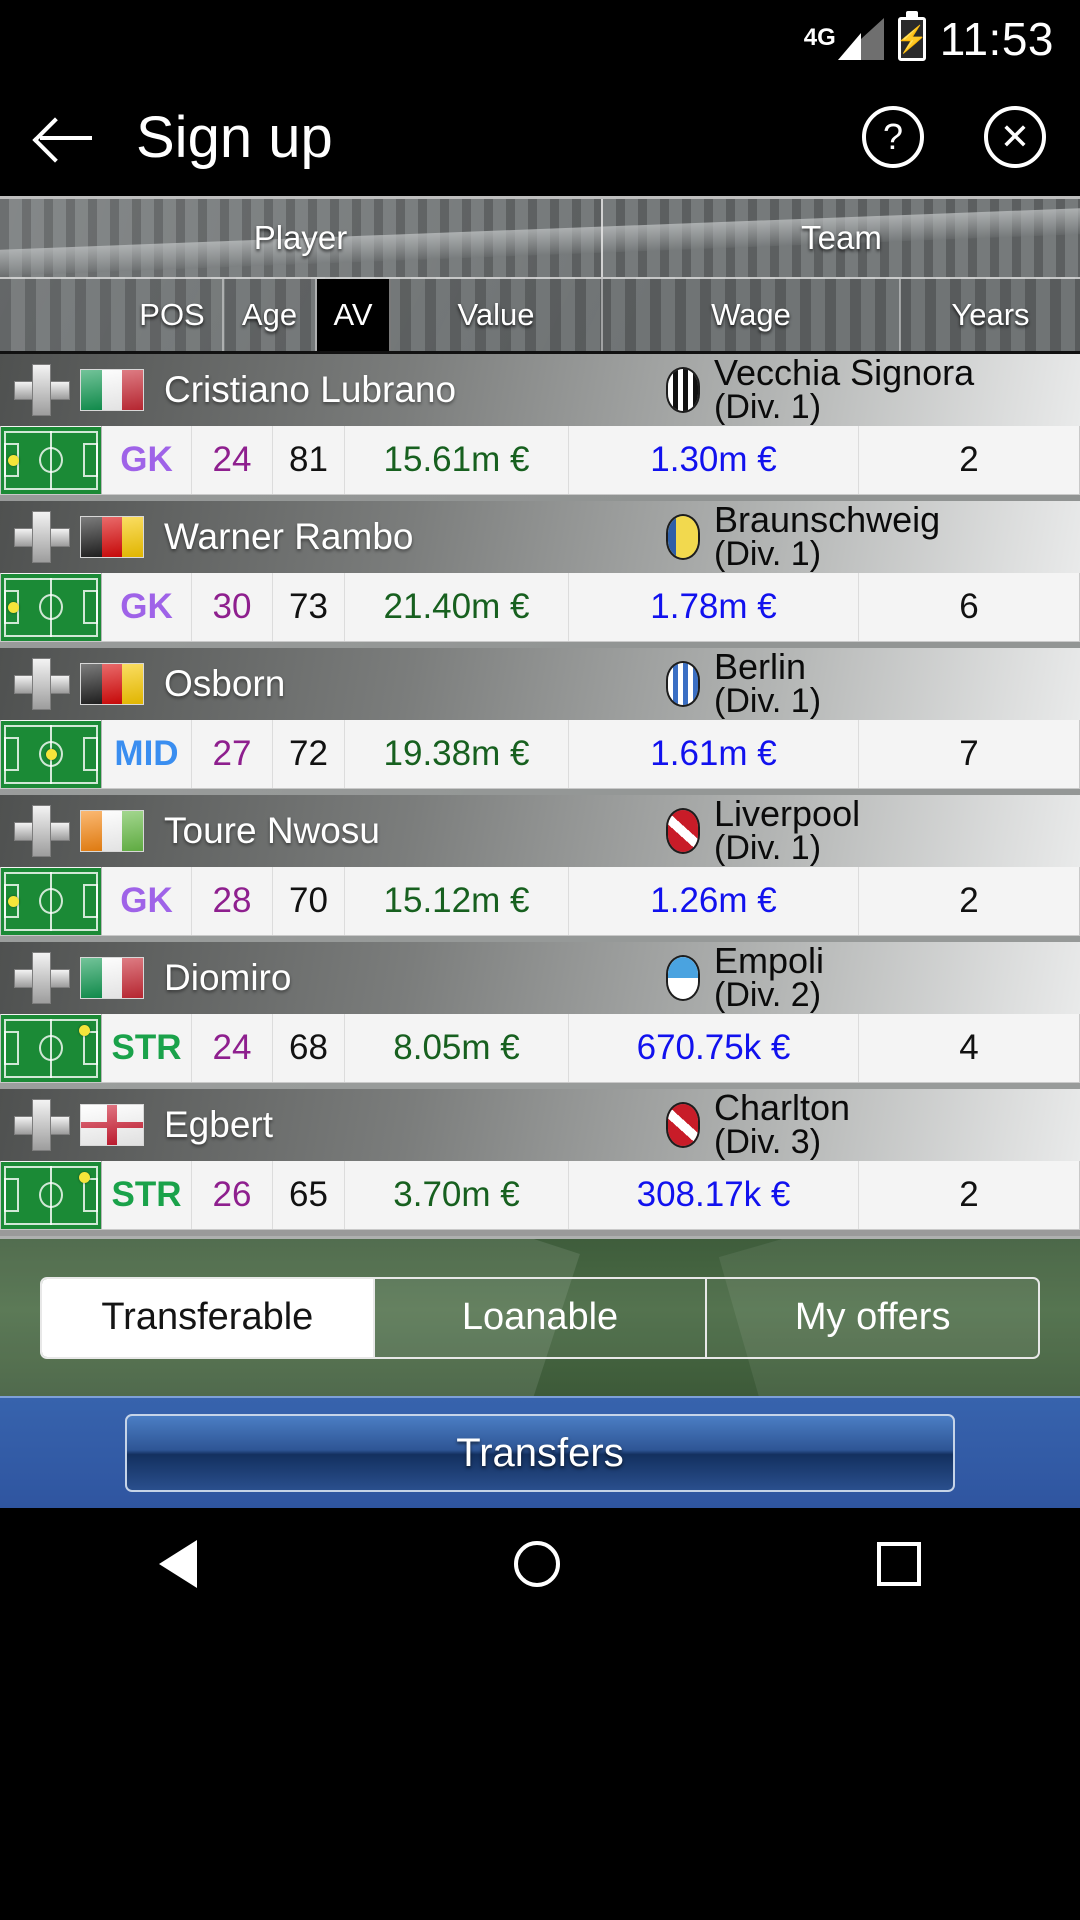 The height and width of the screenshot is (1920, 1080). I want to click on filter-tabs-zone: Transferable Loanable My offers, so click(540, 1316).